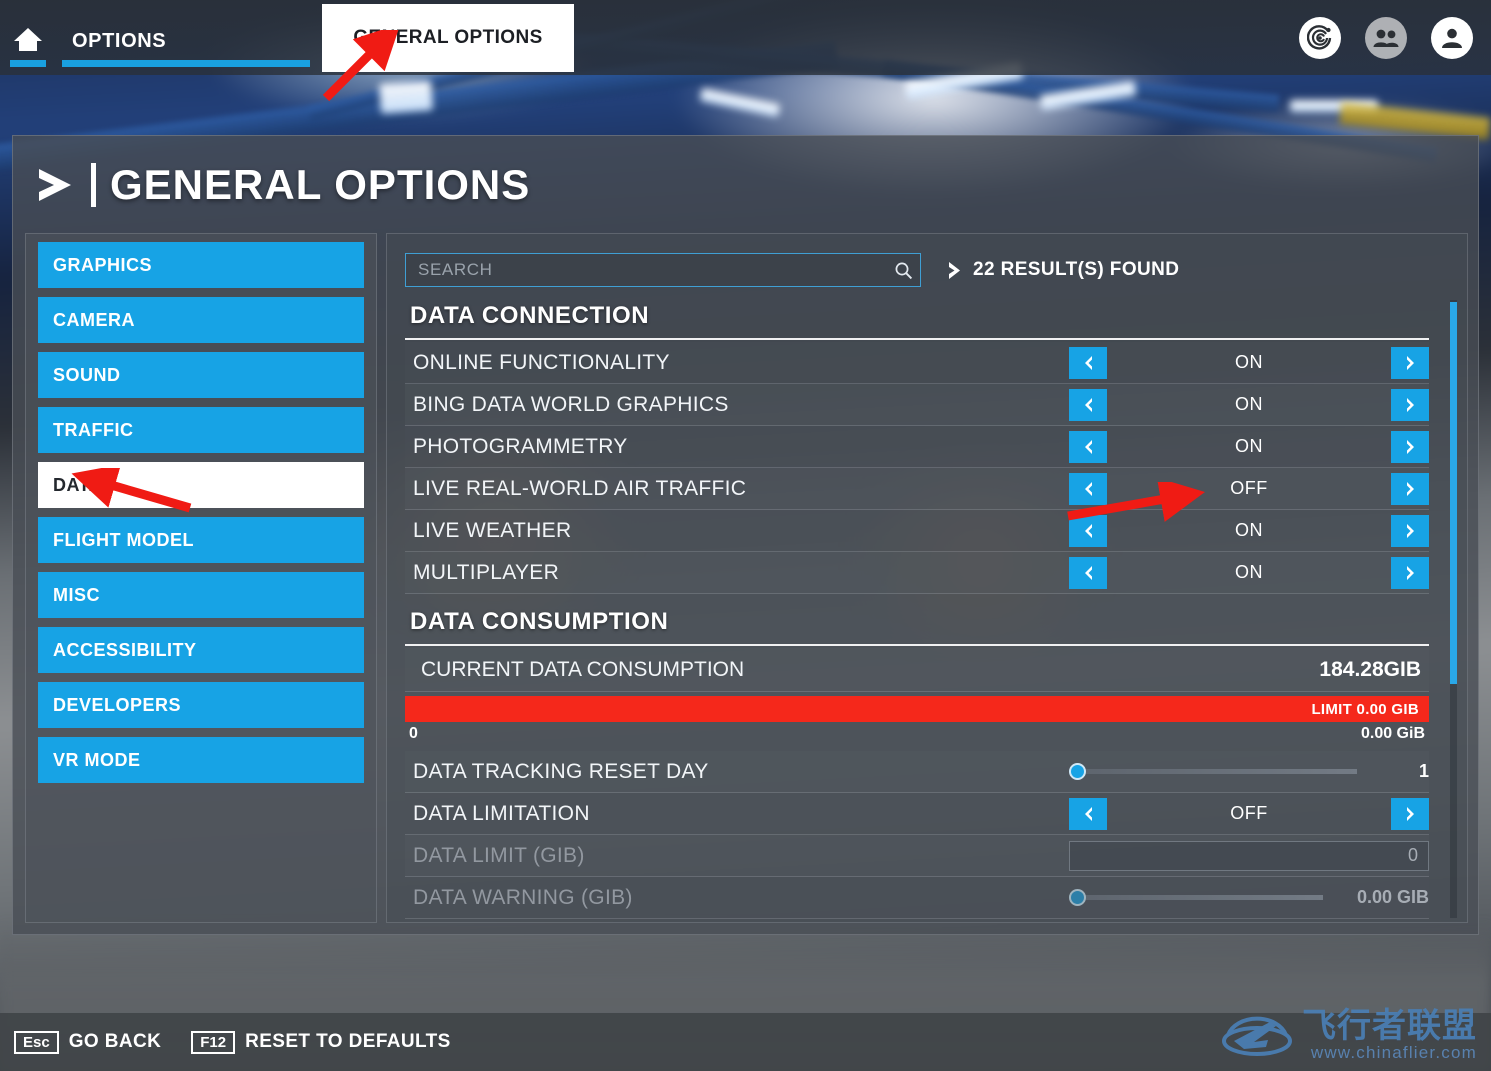  Describe the element at coordinates (1076, 269) in the screenshot. I see `search-results-label: 22 RESULT(S) FOUND` at that location.